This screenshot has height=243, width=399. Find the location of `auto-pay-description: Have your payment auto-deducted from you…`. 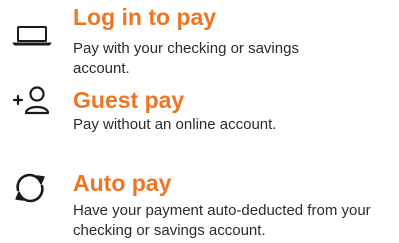

auto-pay-description: Have your payment auto-deducted from you… is located at coordinates (222, 220).